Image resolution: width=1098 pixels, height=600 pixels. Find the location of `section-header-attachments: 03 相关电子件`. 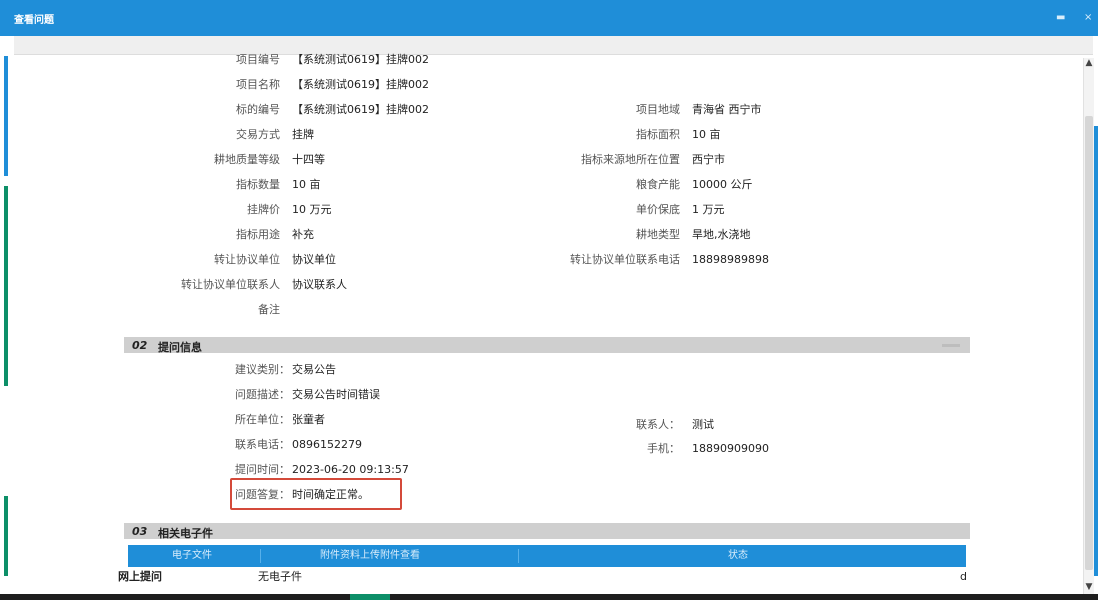

section-header-attachments: 03 相关电子件 is located at coordinates (547, 531).